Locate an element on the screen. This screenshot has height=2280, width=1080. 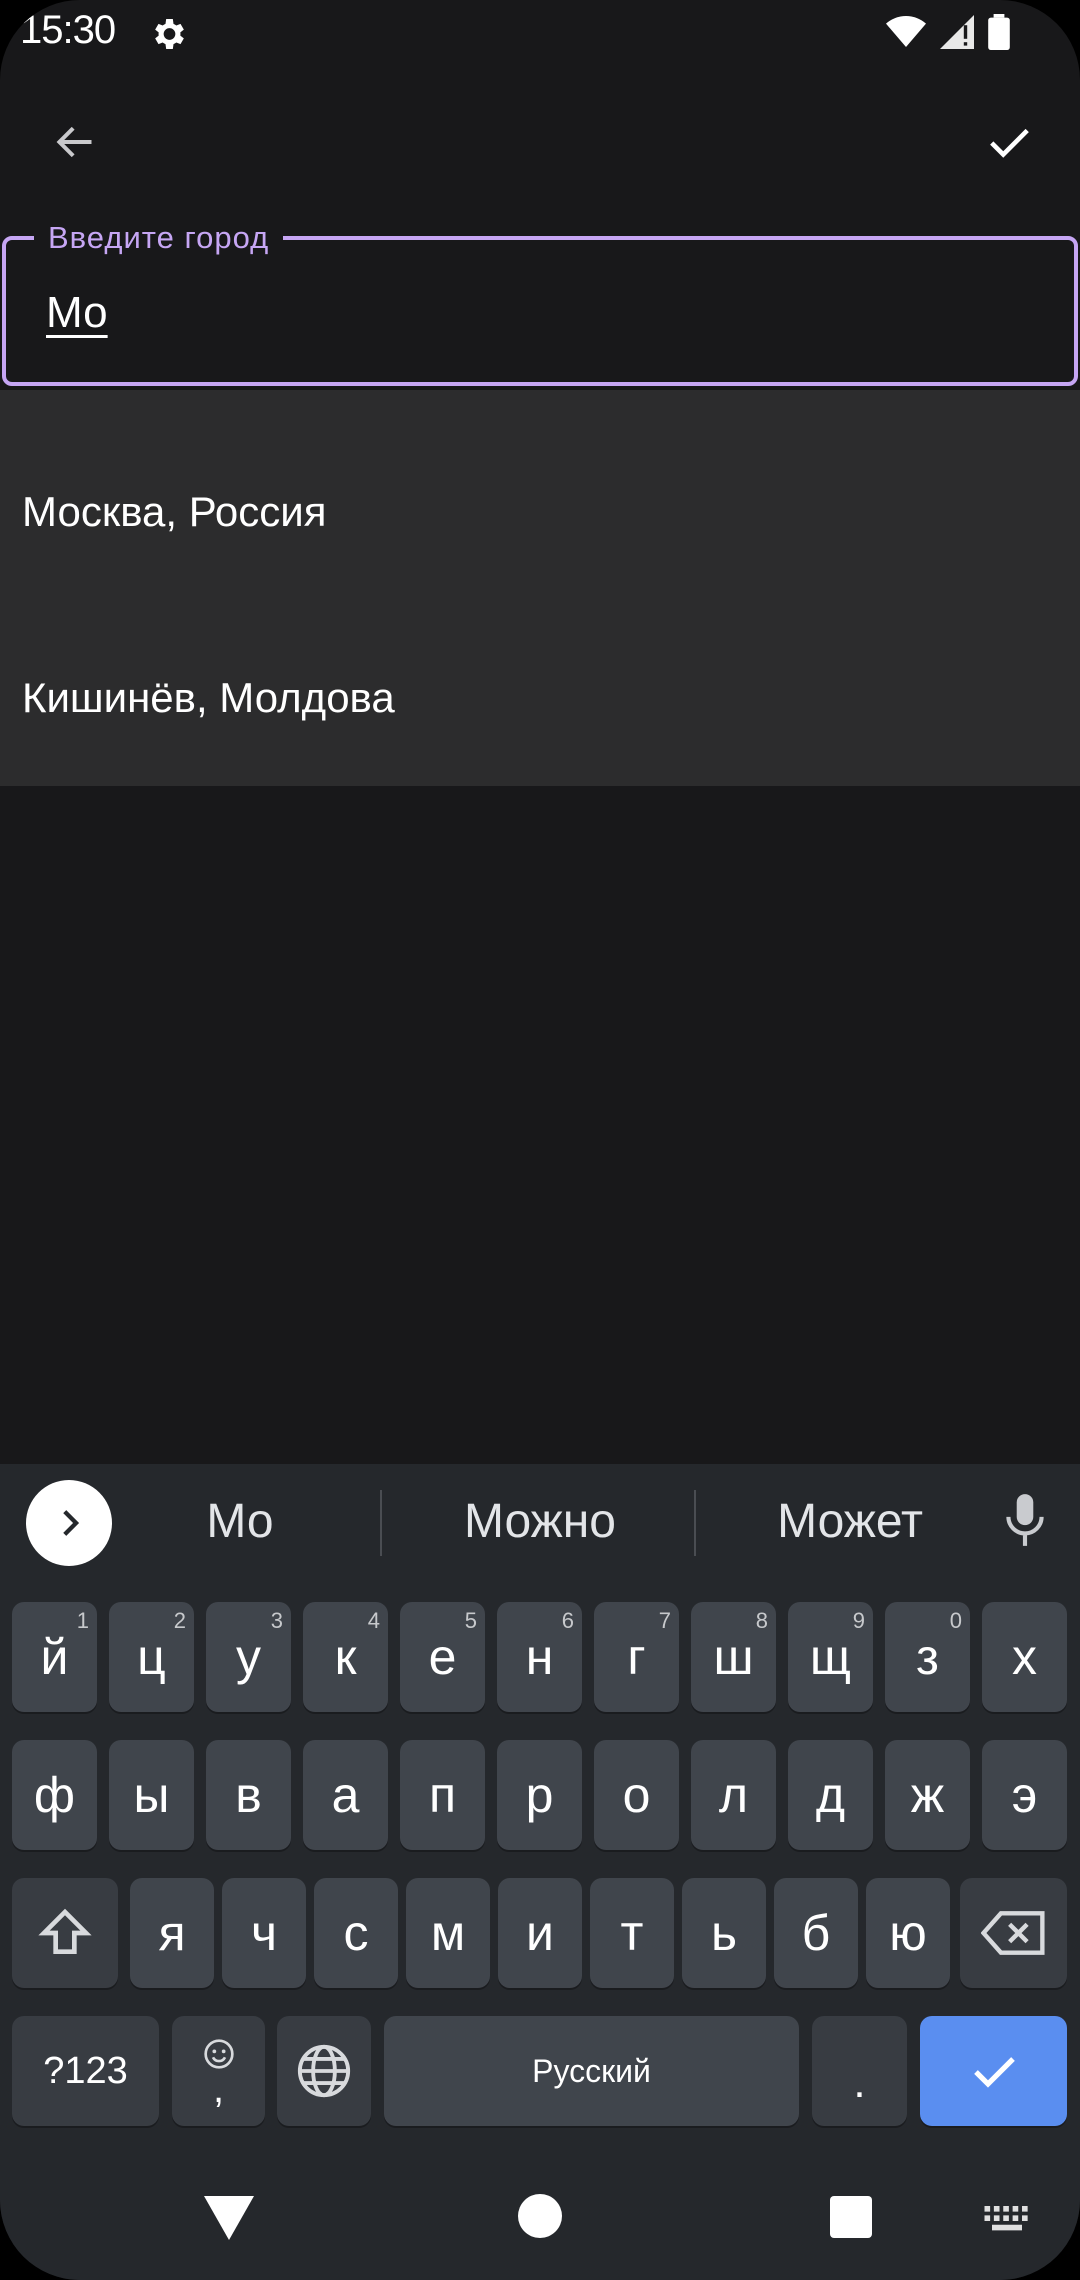
backspace-key is located at coordinates (1013, 1933).